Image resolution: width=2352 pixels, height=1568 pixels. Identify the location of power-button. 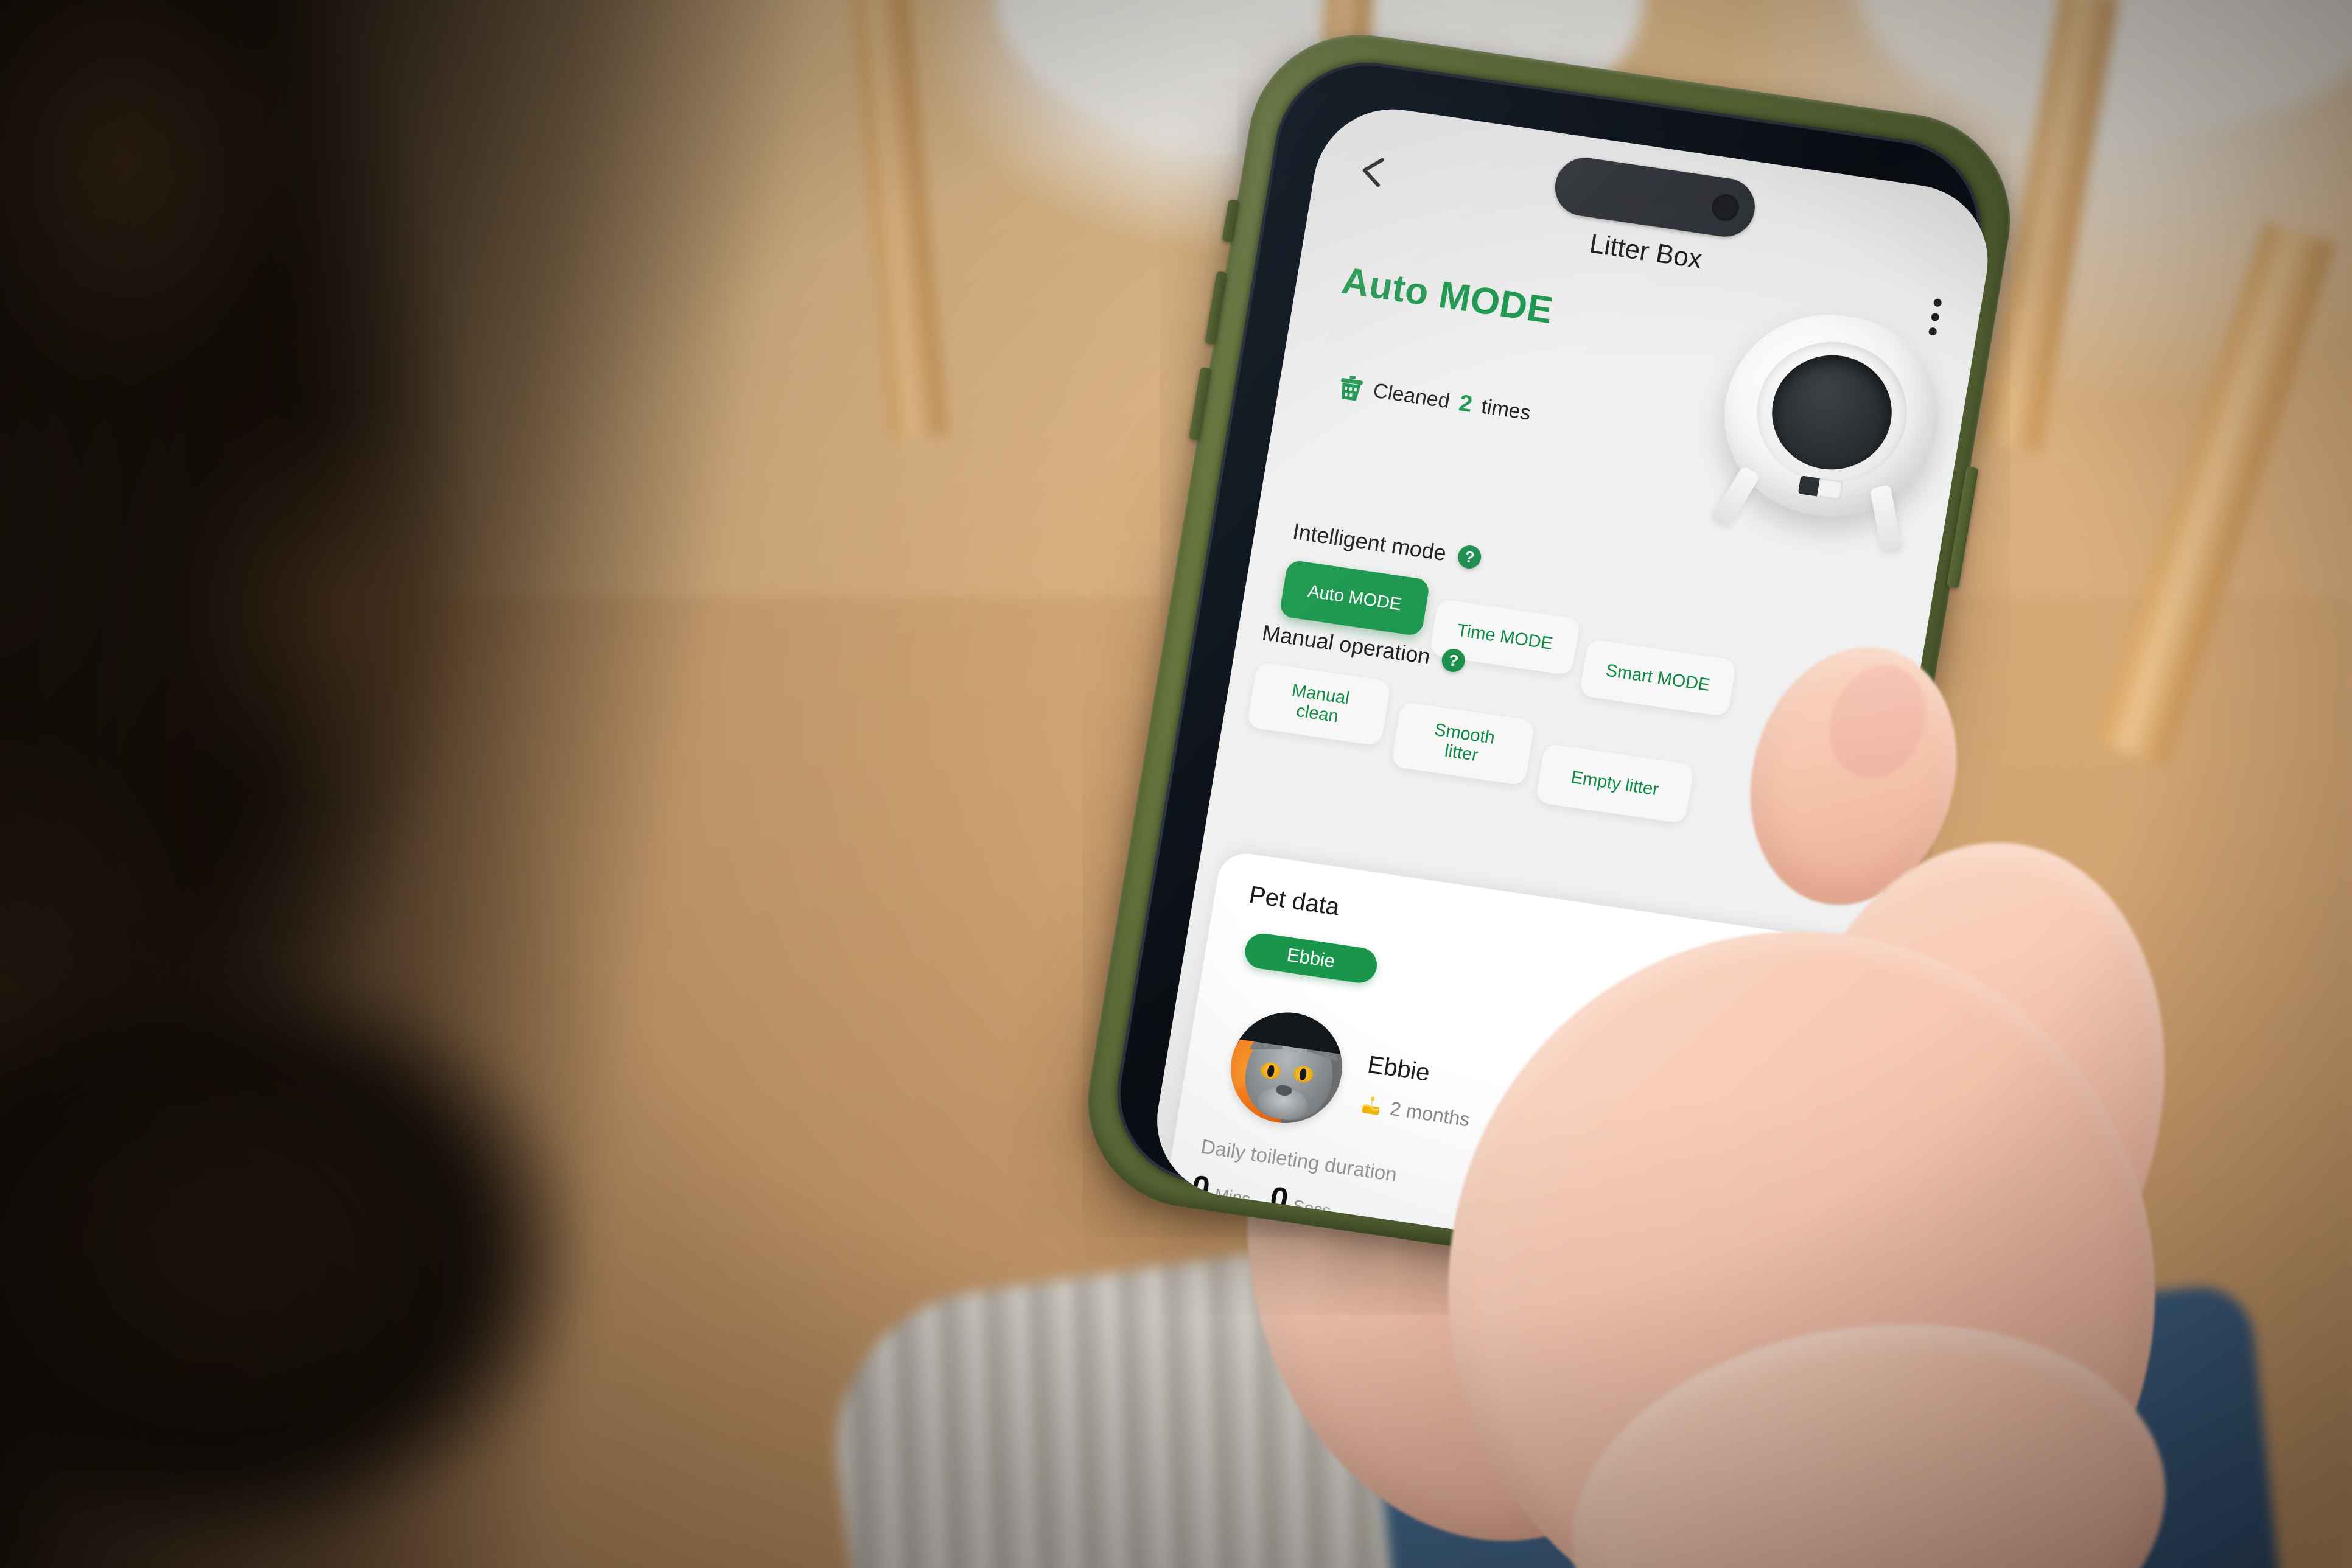
(1962, 527).